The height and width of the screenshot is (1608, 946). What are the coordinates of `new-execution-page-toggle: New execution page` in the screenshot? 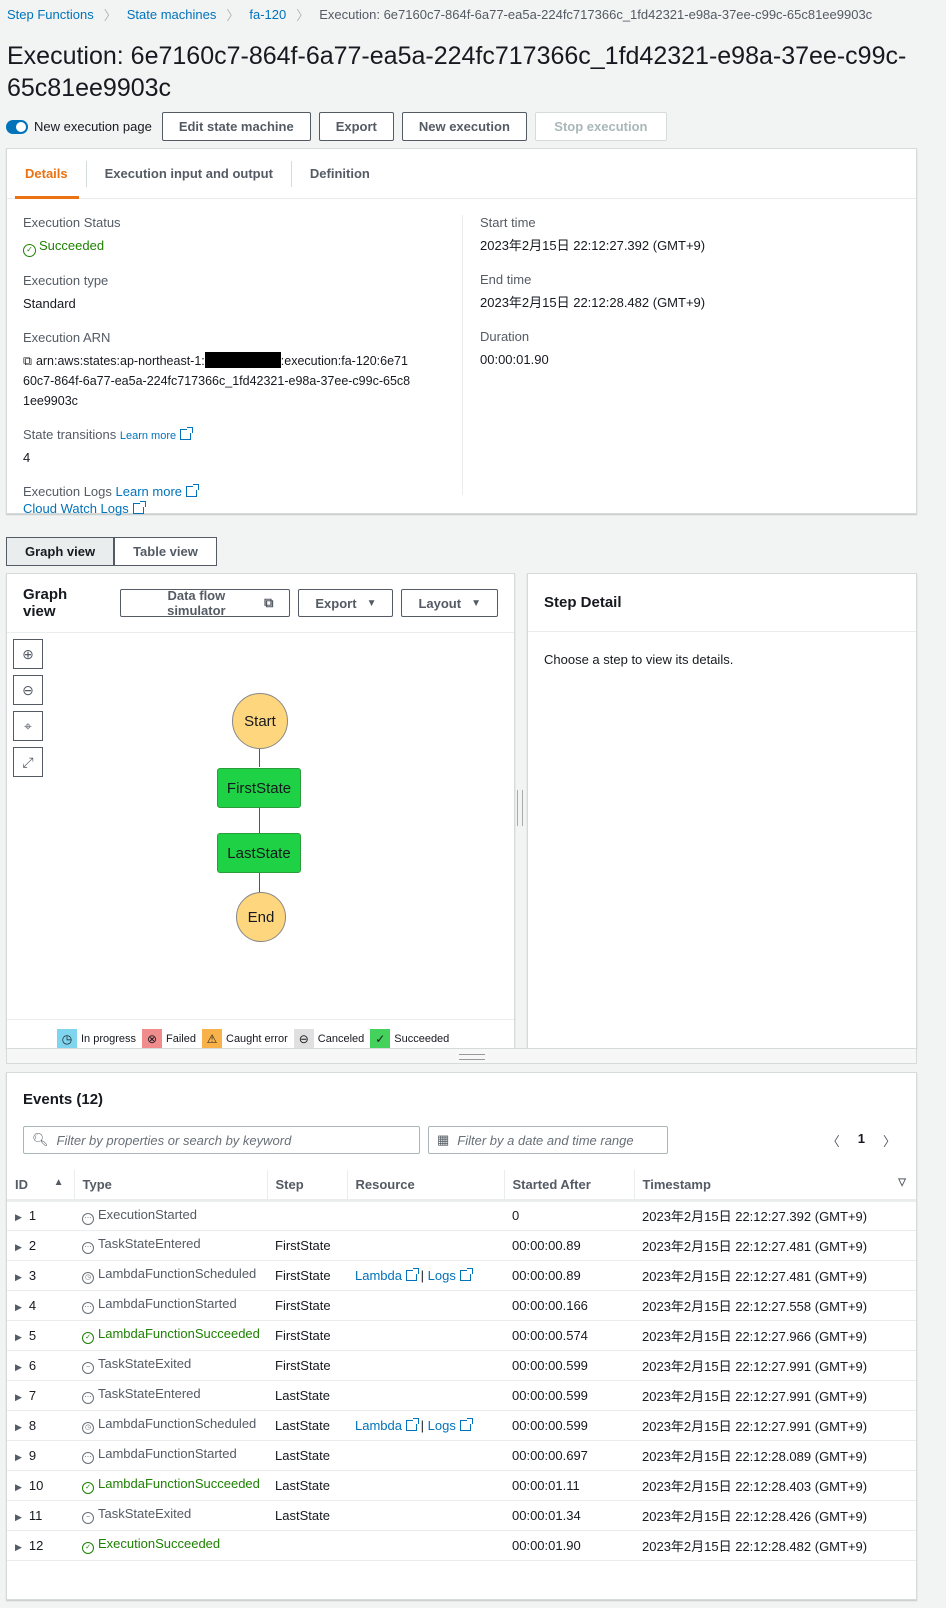 It's located at (79, 126).